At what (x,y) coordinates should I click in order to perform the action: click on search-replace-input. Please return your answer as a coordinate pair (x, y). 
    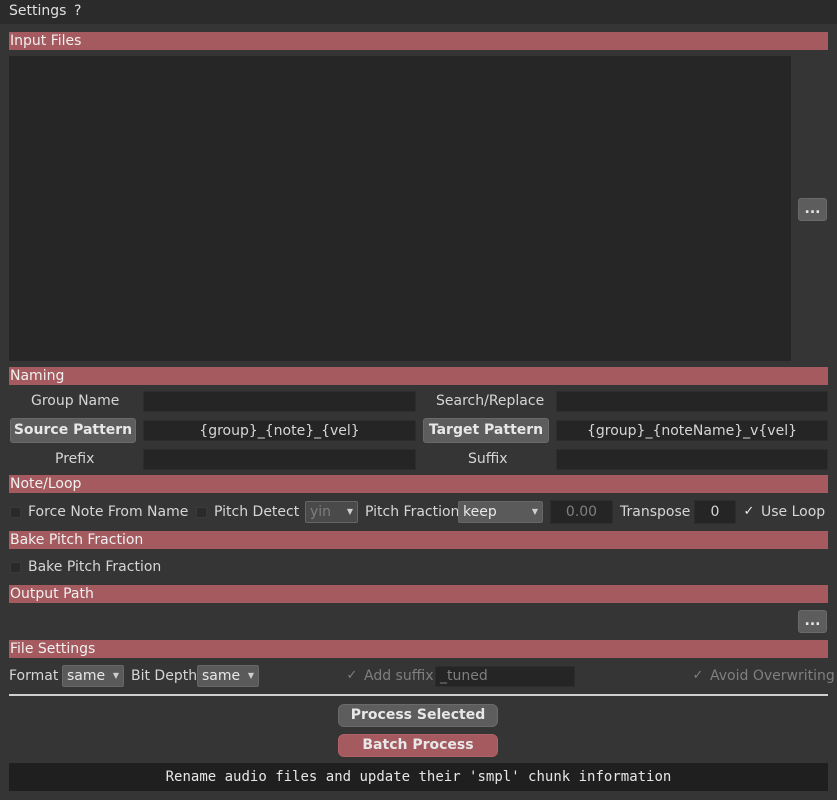
    Looking at the image, I should click on (692, 401).